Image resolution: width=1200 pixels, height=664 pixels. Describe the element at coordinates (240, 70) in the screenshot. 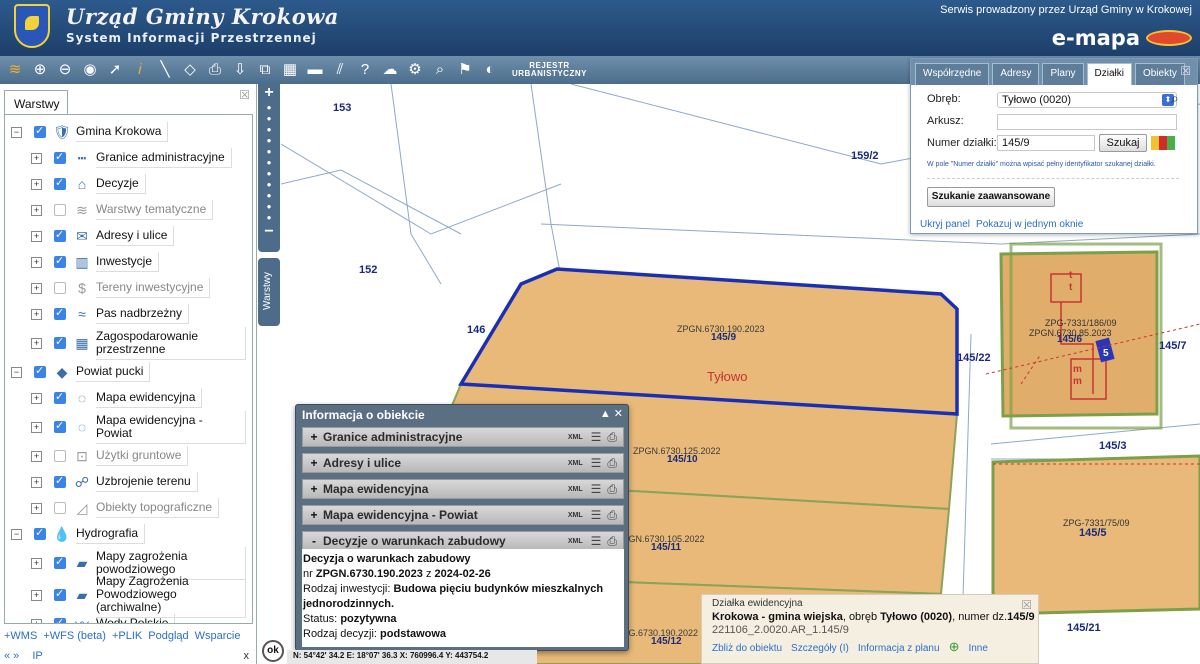

I see `download-icon: ⇩` at that location.